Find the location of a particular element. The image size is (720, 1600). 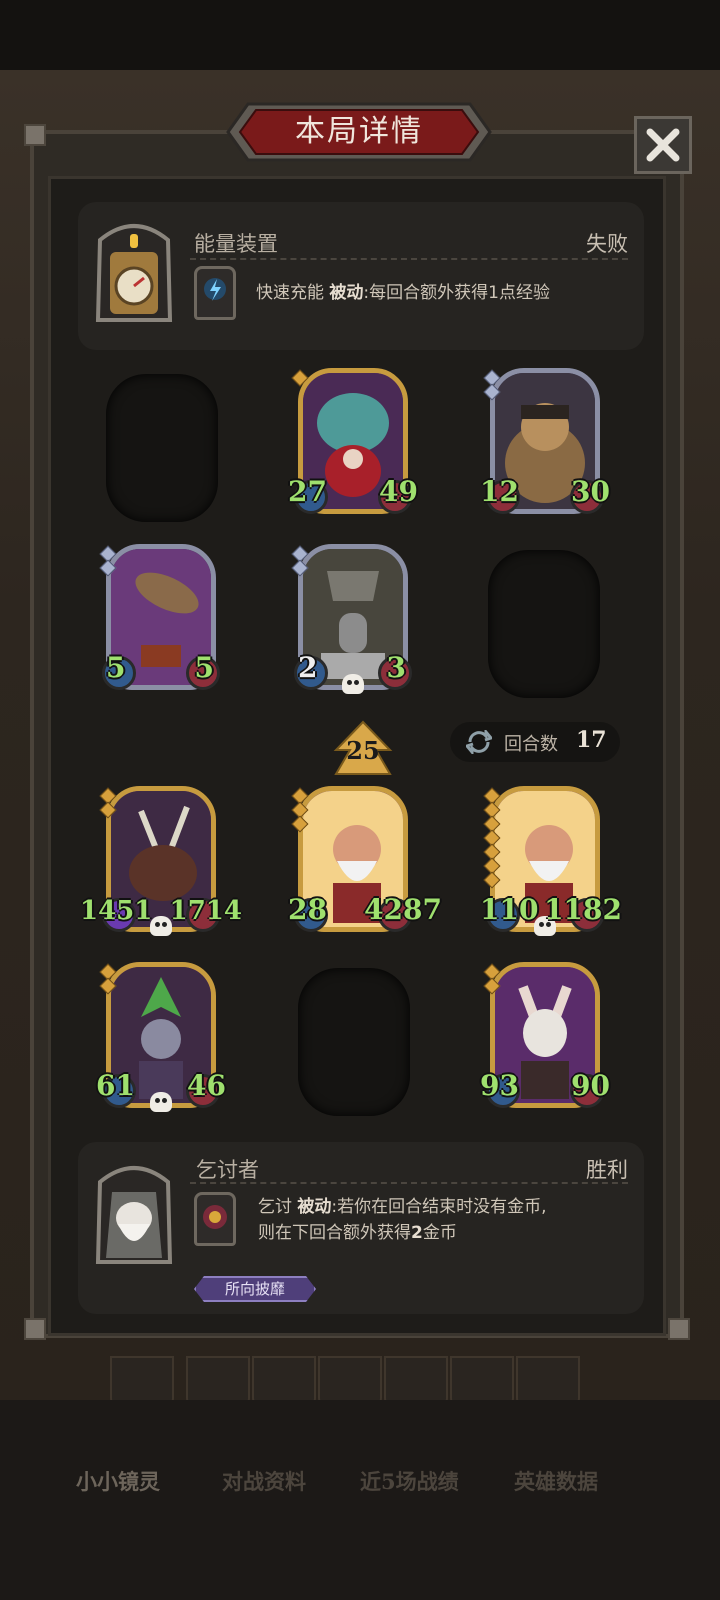

attack-value: 5 is located at coordinates (116, 667).